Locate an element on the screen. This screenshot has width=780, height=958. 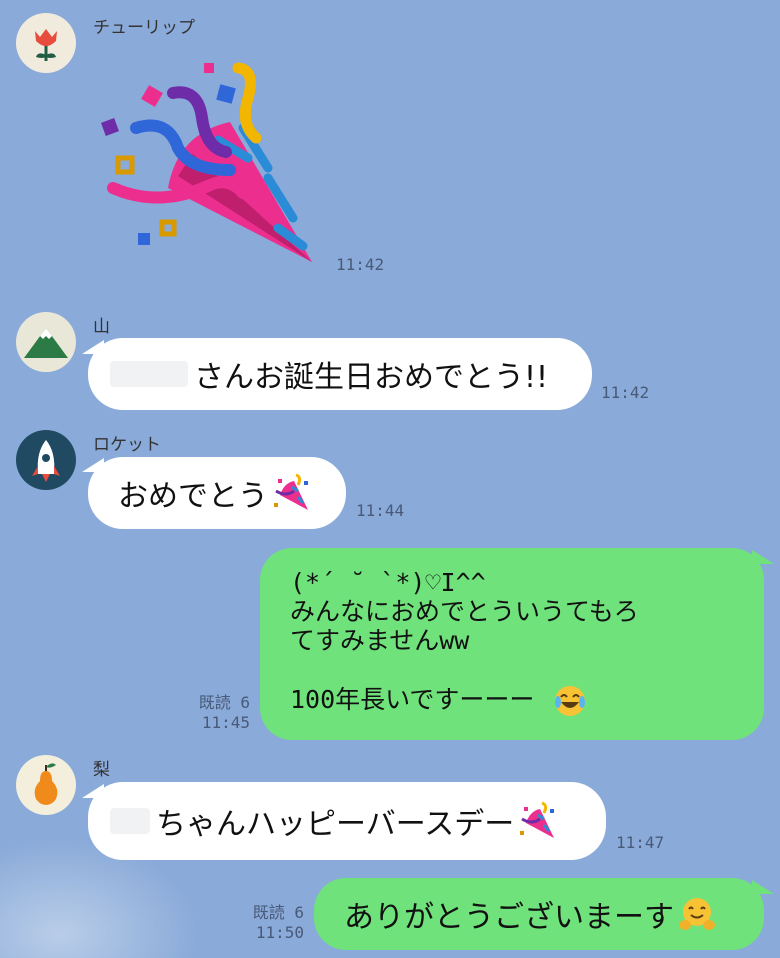
tulip-icon is located at coordinates (46, 45).